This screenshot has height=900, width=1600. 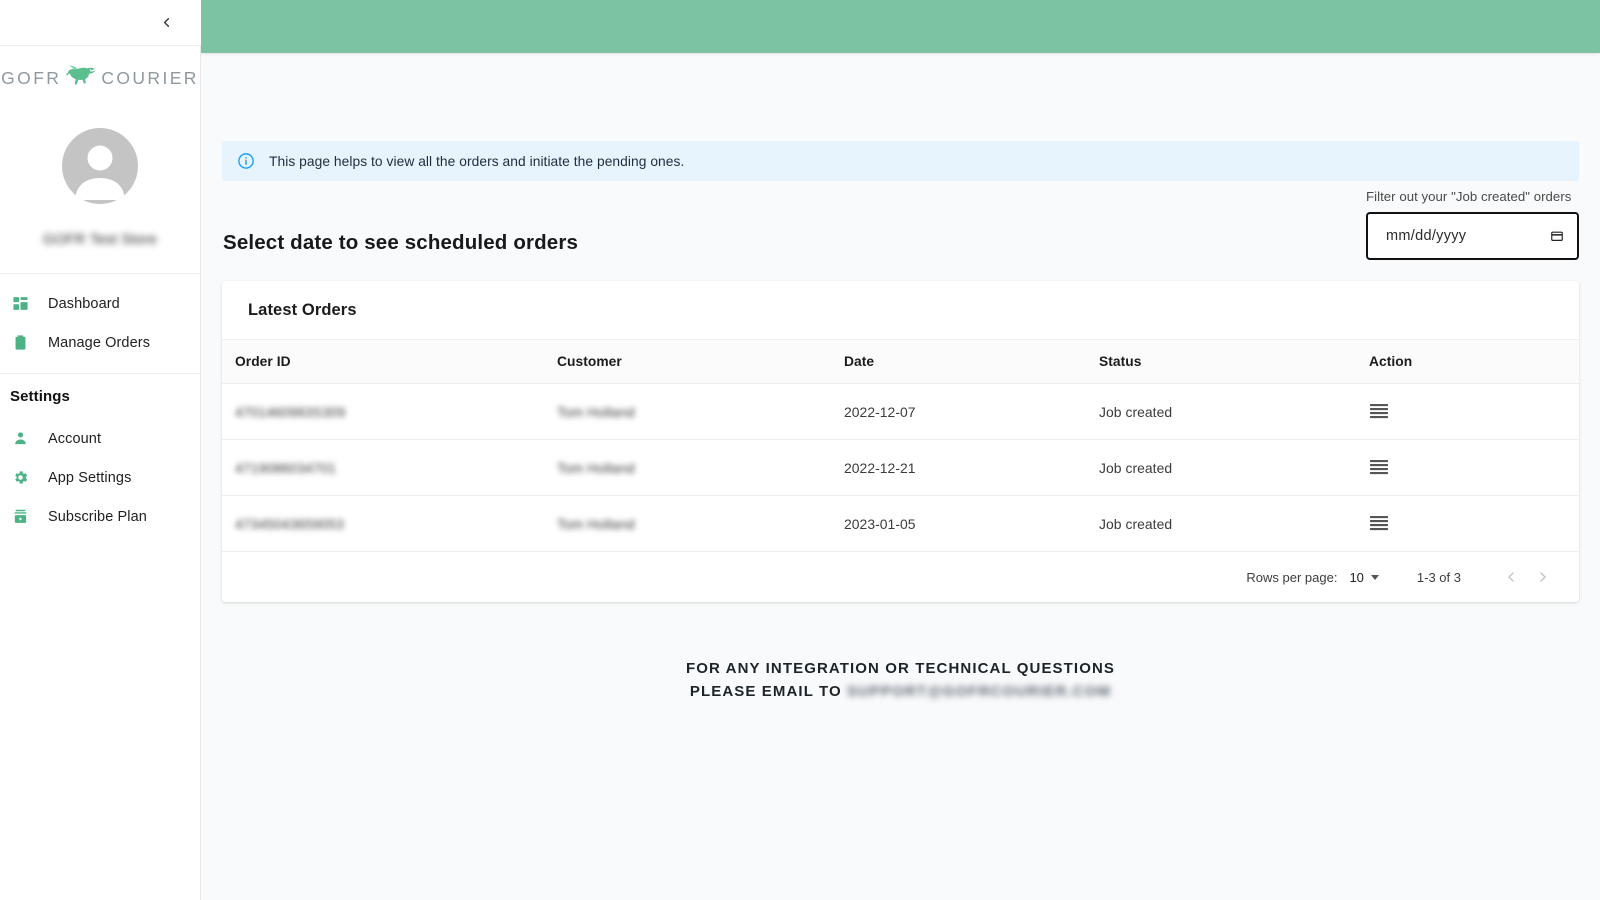 I want to click on sidebar-nav-settings: Account App Settings Subscribe Plan, so click(x=100, y=478).